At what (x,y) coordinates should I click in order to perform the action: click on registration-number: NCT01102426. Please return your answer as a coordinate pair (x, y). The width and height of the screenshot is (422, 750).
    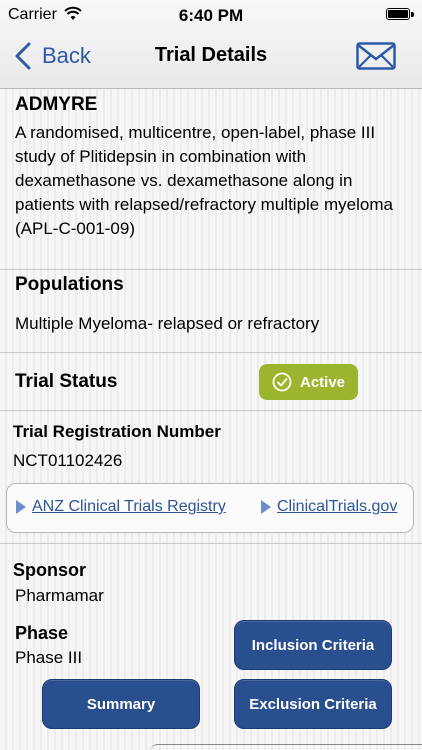
    Looking at the image, I should click on (68, 460).